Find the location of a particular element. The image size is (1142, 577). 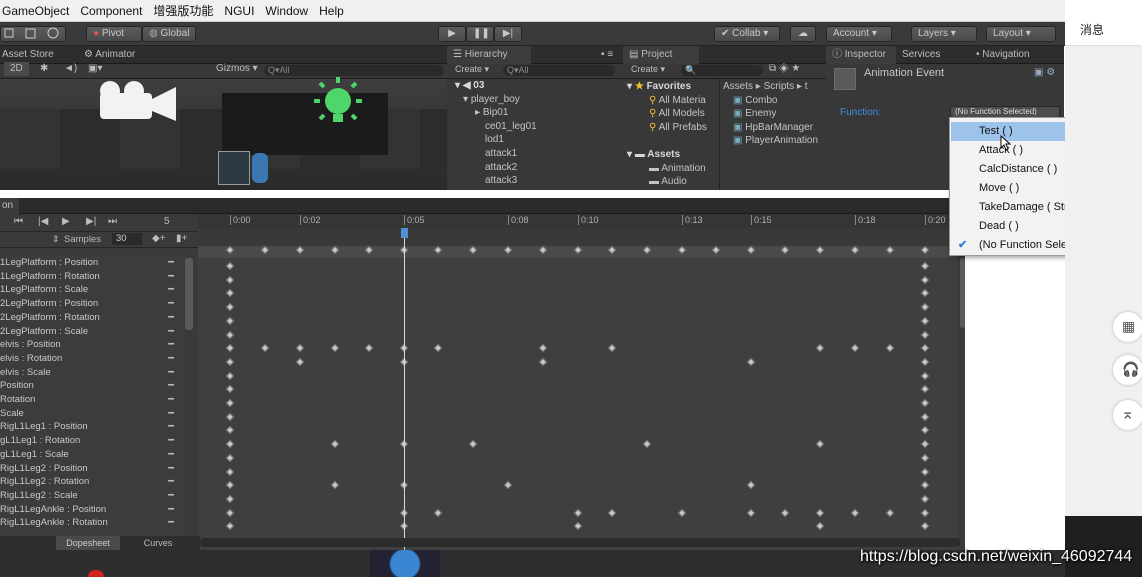

tab-navigation: • Navigation is located at coordinates (1003, 55).